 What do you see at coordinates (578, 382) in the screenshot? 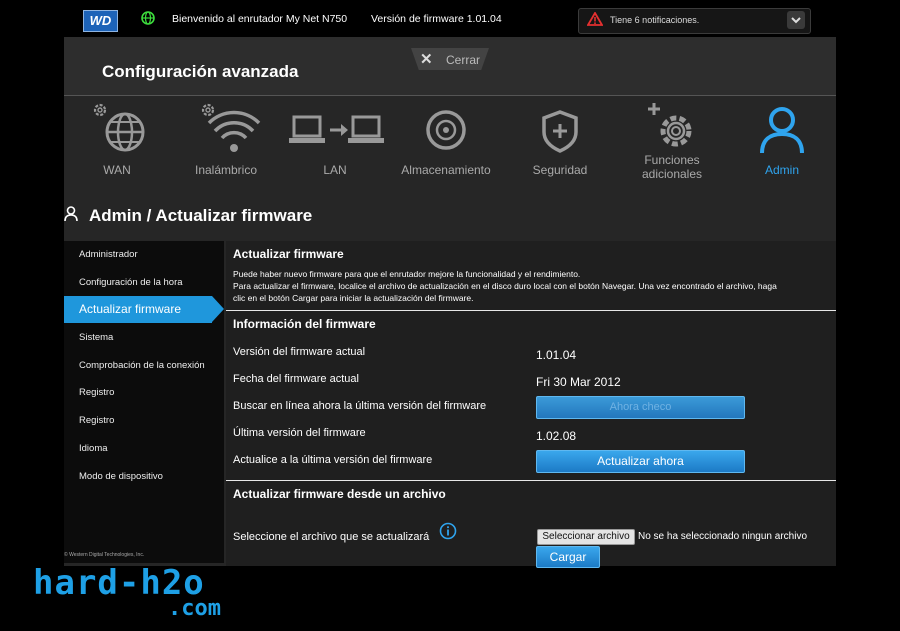
I see `current-date-value: Fri 30 Mar 2012` at bounding box center [578, 382].